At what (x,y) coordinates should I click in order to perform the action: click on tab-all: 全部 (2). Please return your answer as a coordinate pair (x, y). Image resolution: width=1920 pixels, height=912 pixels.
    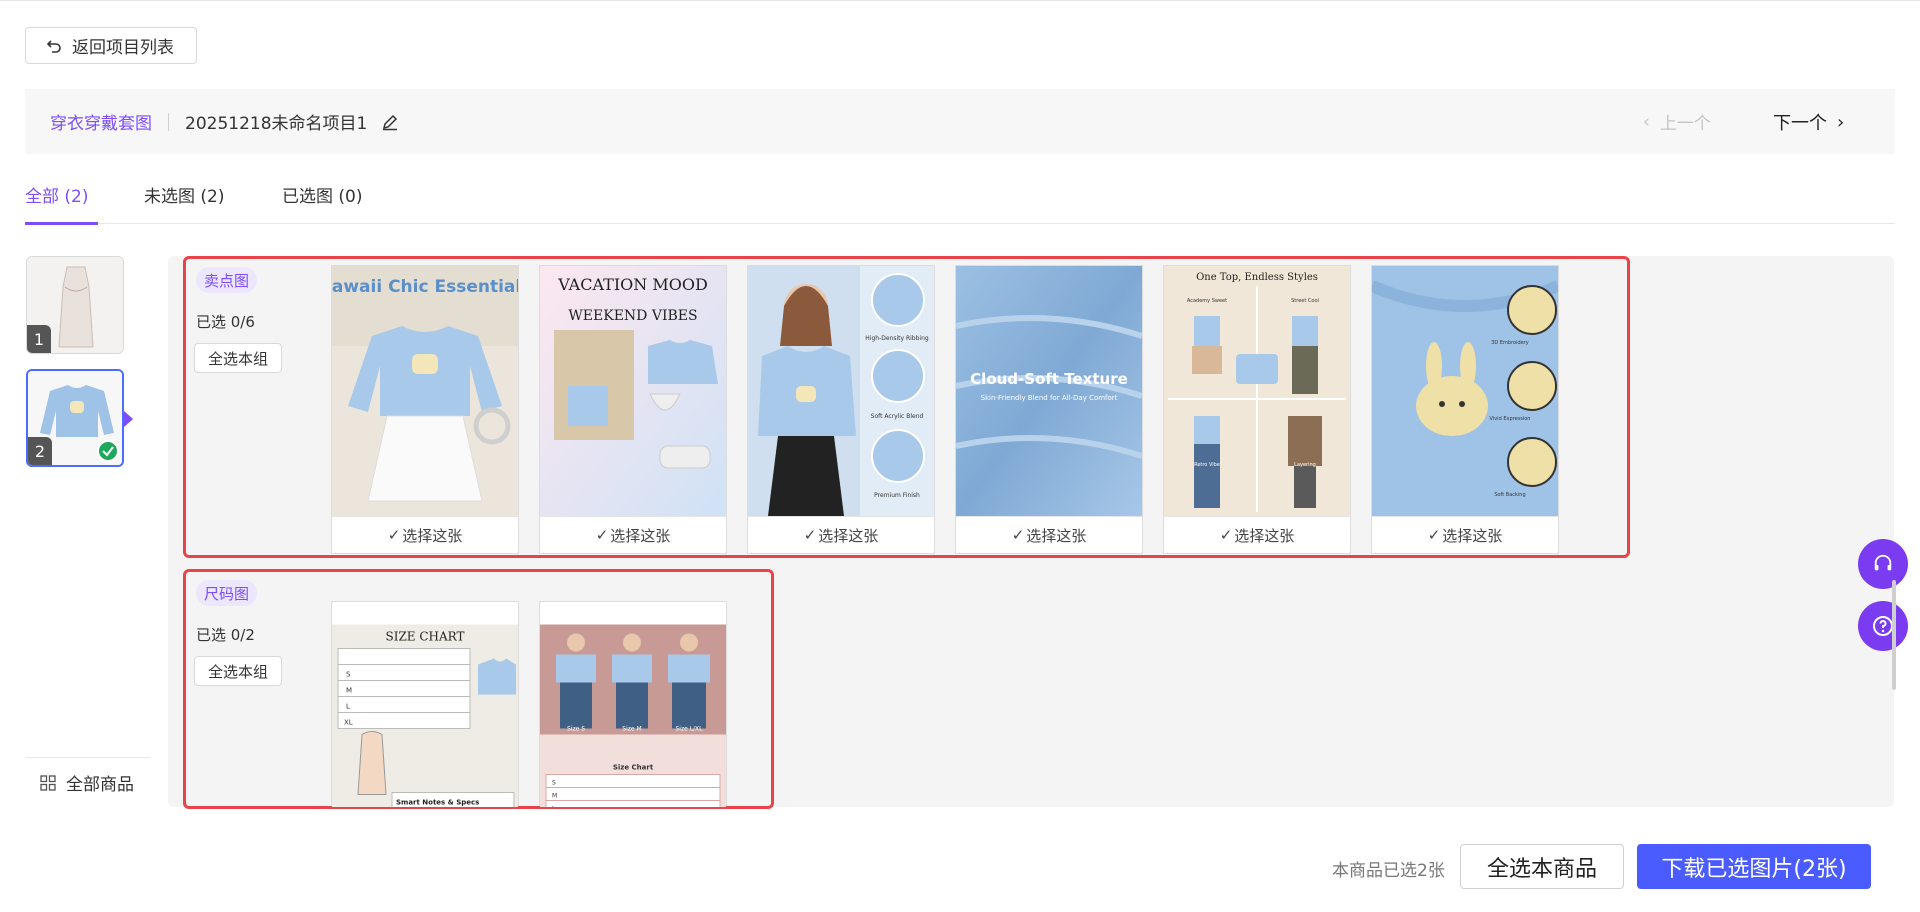
    Looking at the image, I should click on (62, 203).